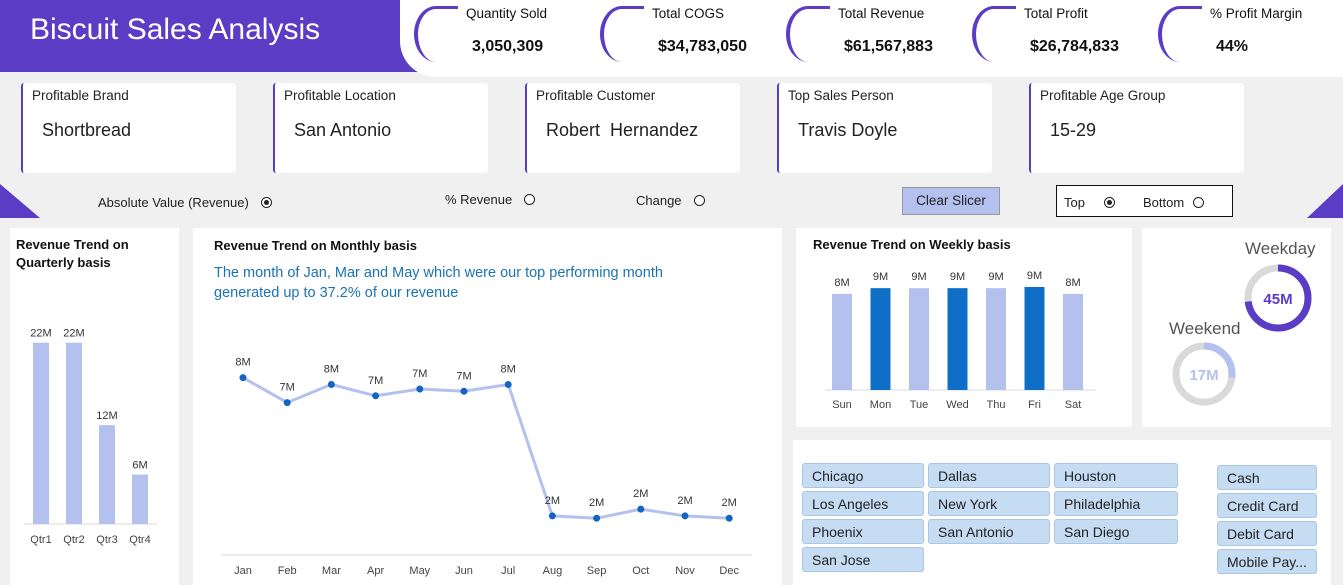  I want to click on slicer-city-san-antonio: San Antonio, so click(989, 531).